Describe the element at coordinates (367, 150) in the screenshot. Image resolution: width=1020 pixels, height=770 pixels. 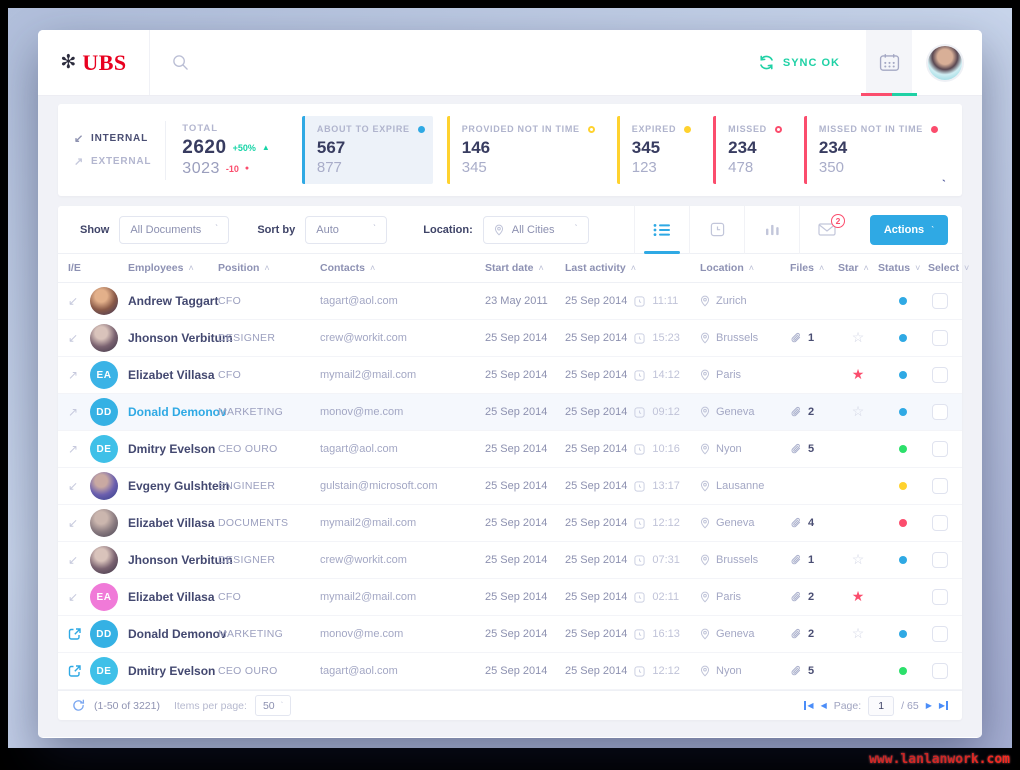
I see `stat-card: ABOUT TO EXPIRE 567 877` at that location.